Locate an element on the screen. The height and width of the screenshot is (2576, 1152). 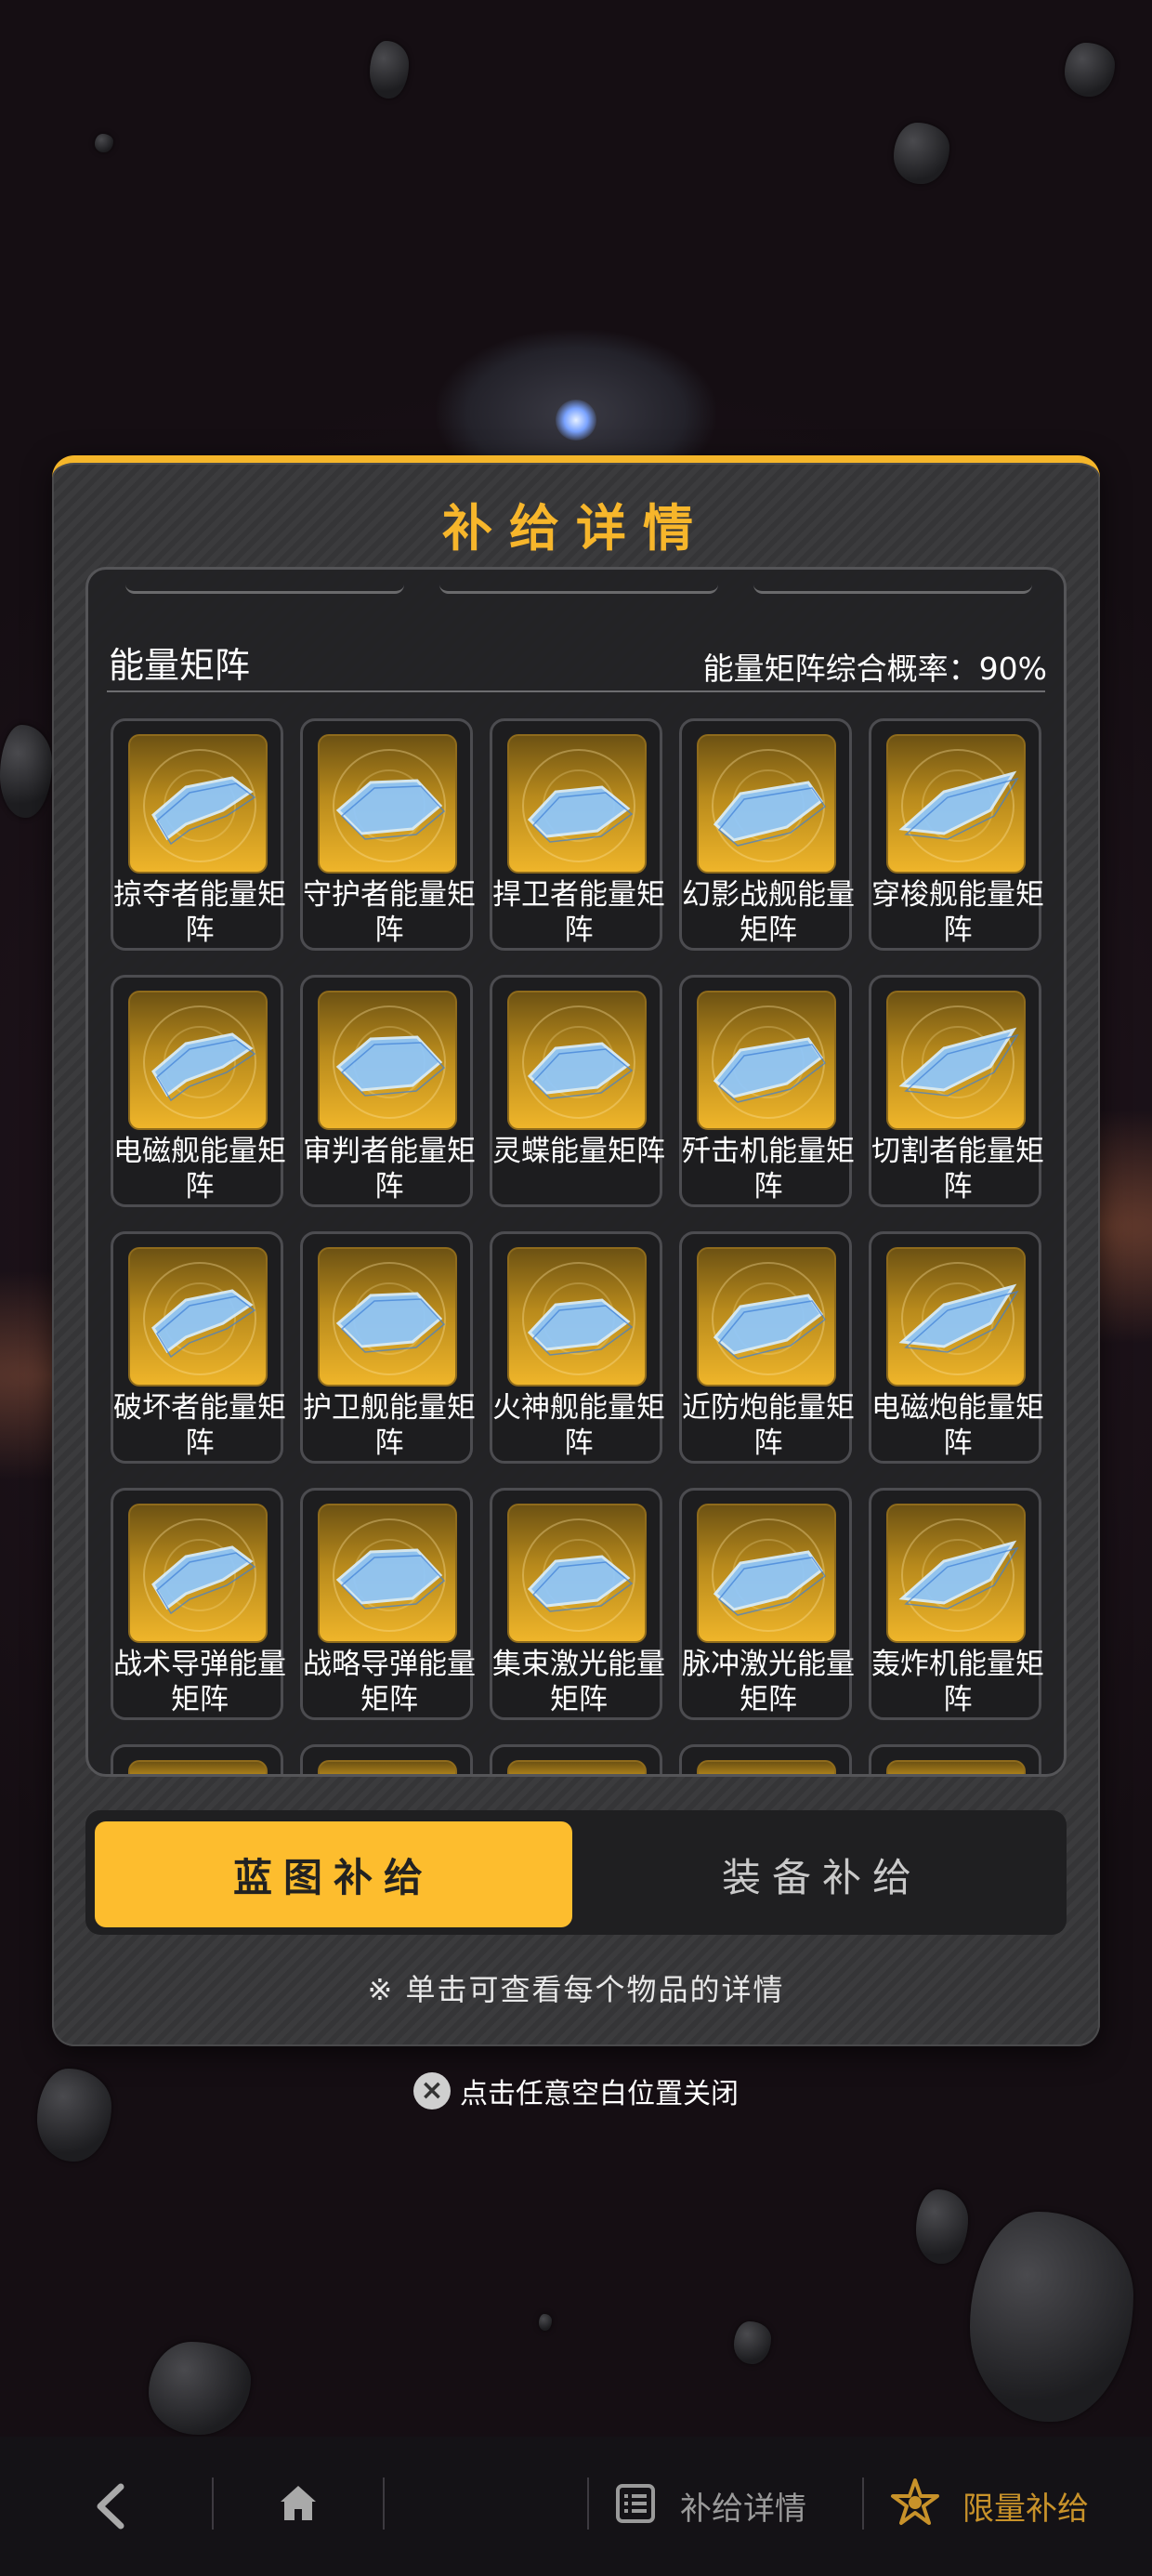
item-name: 电磁炮能量矩阵 is located at coordinates (957, 1425).